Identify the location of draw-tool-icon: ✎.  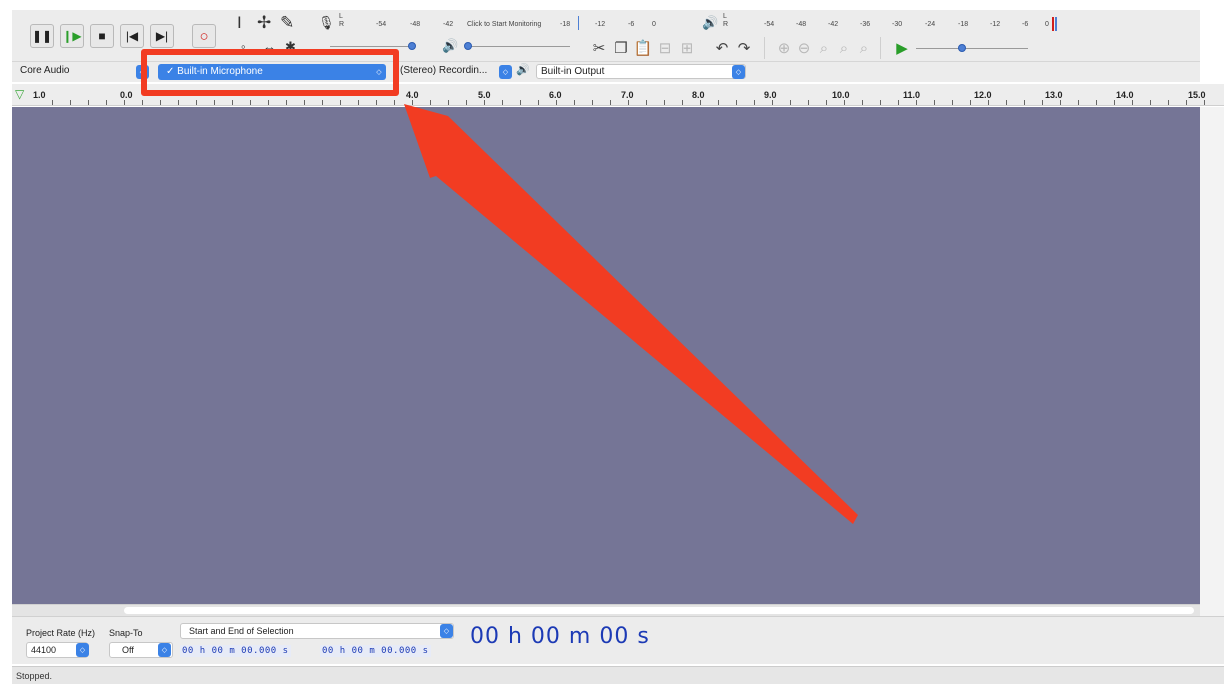
(287, 22).